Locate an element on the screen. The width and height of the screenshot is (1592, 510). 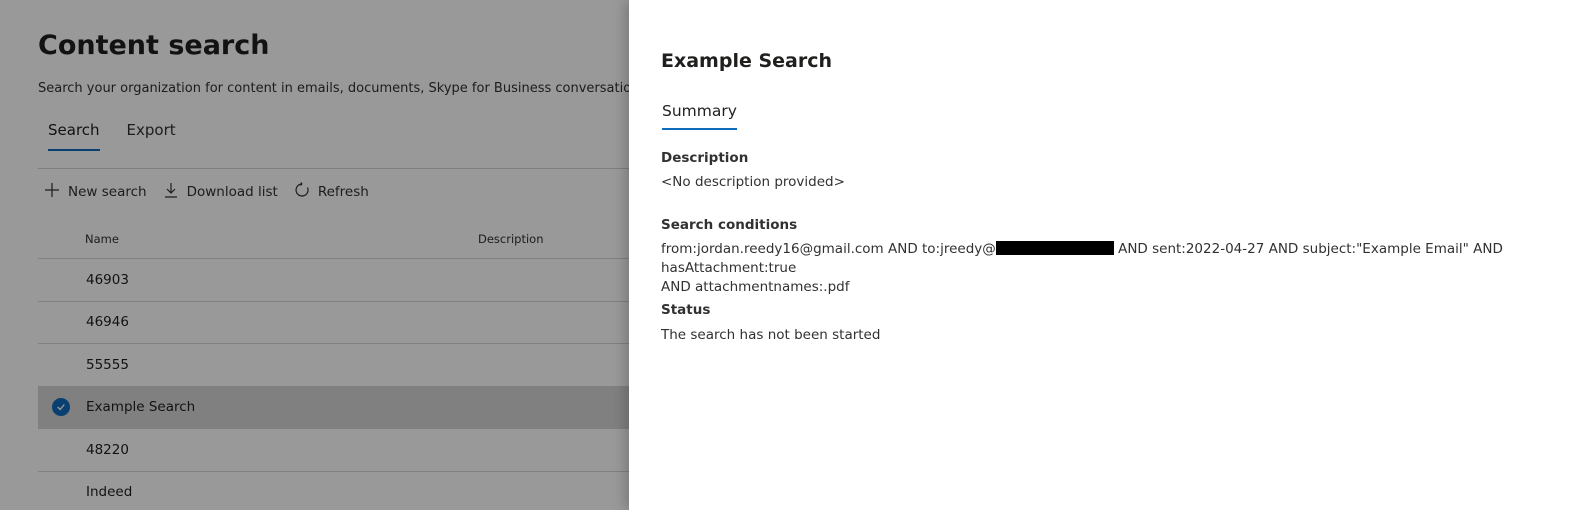
status-value: The search has not been started is located at coordinates (771, 335).